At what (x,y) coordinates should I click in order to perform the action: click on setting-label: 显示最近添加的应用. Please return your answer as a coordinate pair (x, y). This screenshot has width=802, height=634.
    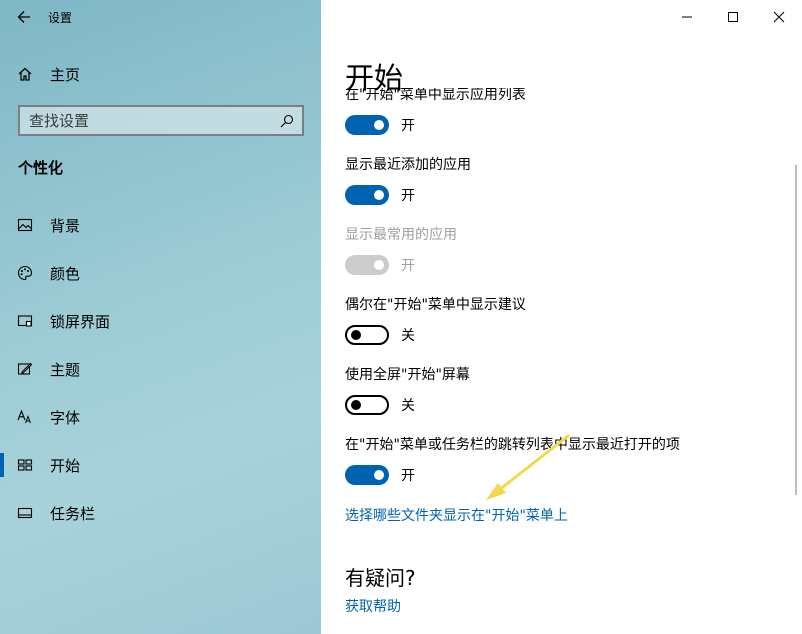
    Looking at the image, I should click on (408, 165).